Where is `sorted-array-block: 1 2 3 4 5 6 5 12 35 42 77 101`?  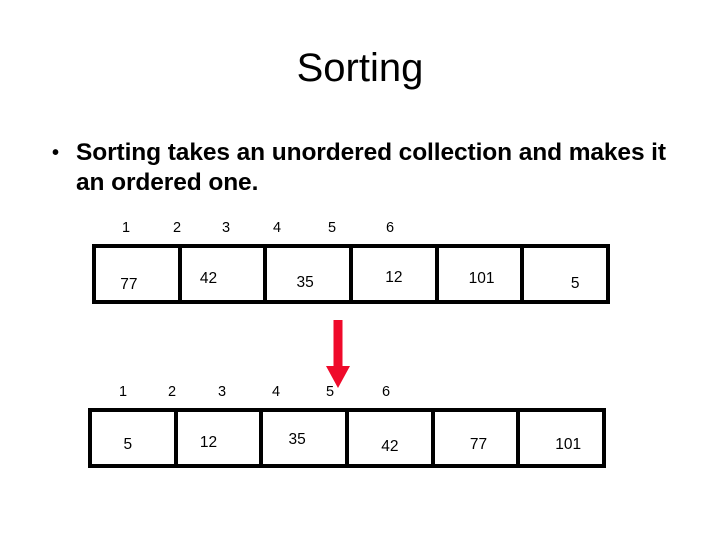 sorted-array-block: 1 2 3 4 5 6 5 12 35 42 77 101 is located at coordinates (347, 425).